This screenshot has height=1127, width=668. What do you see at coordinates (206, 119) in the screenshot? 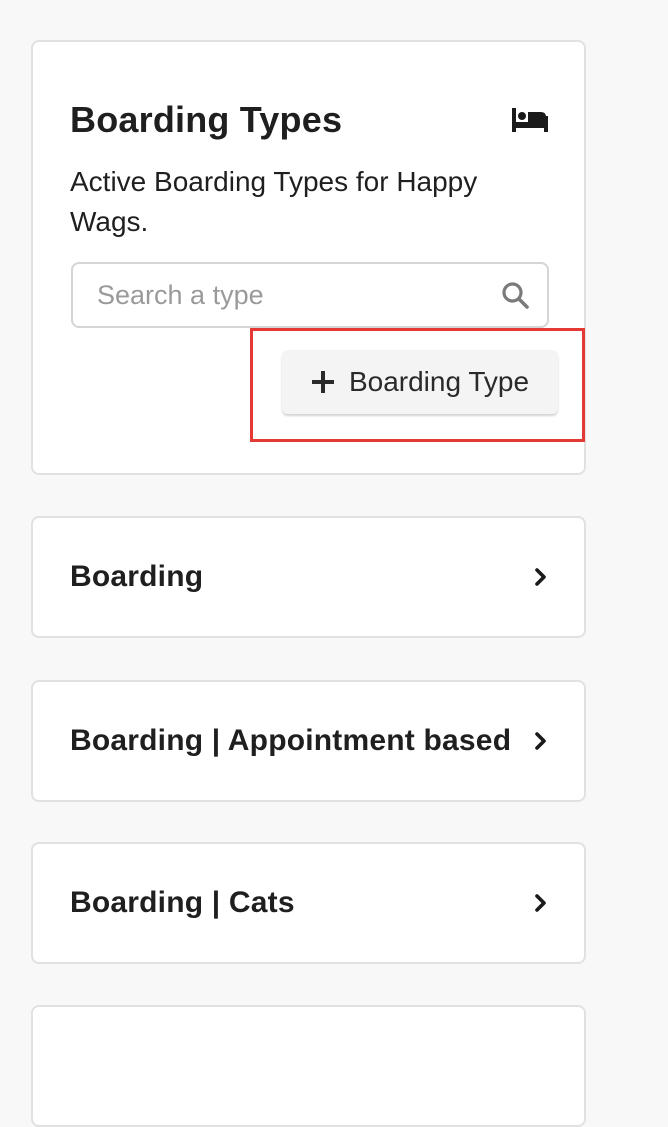
I see `page-title: Boarding Types` at bounding box center [206, 119].